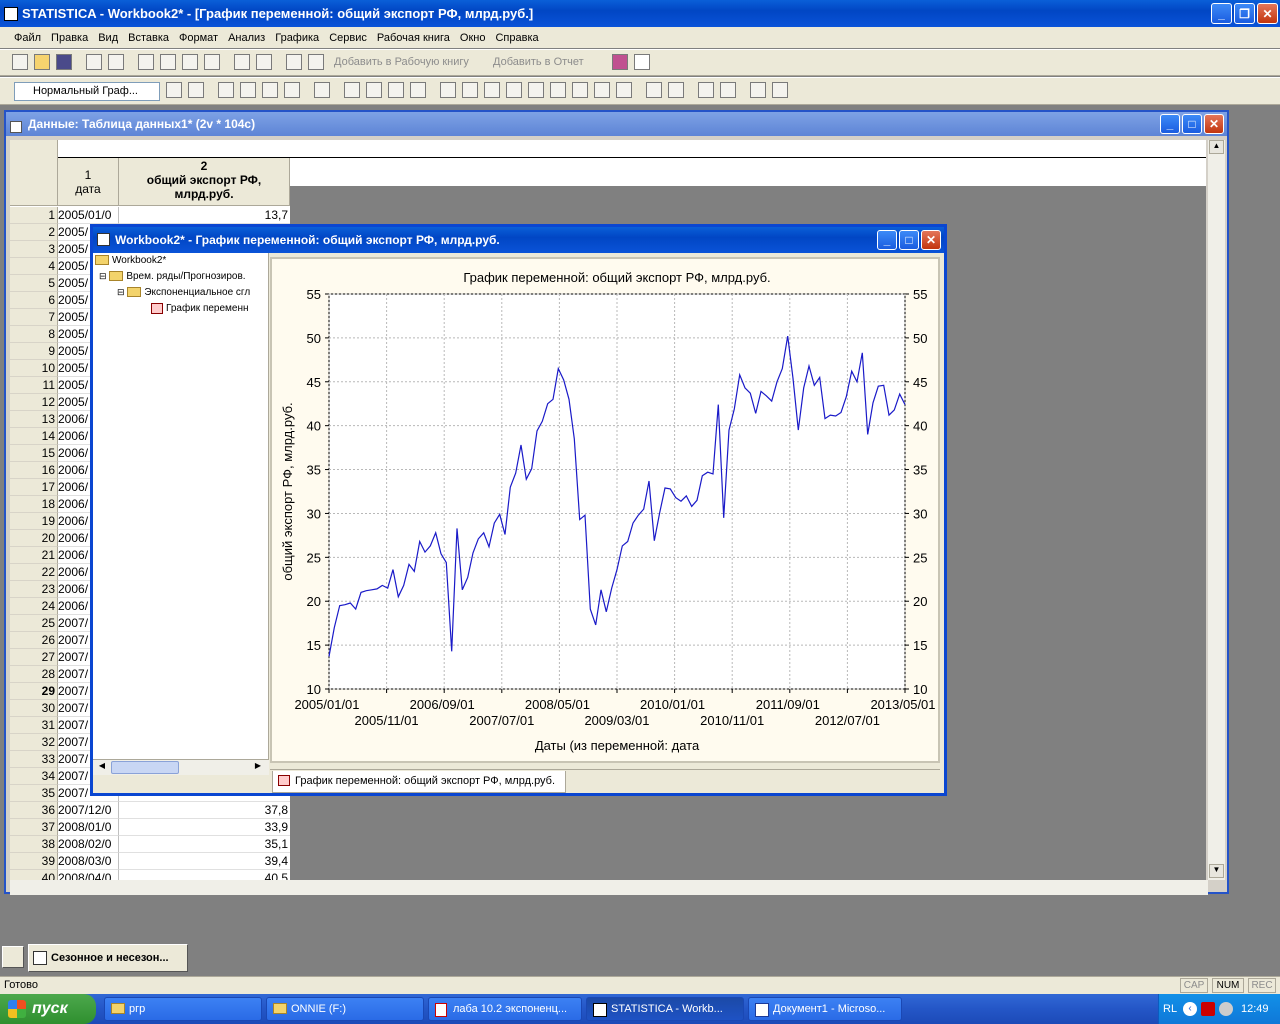  What do you see at coordinates (34, 487) in the screenshot?
I see `row-number: 17` at bounding box center [34, 487].